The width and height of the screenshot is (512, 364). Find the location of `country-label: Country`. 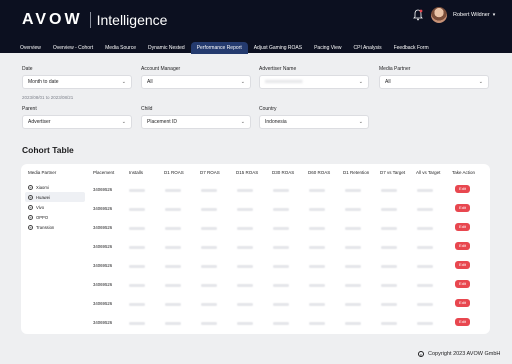

country-label: Country is located at coordinates (268, 109).